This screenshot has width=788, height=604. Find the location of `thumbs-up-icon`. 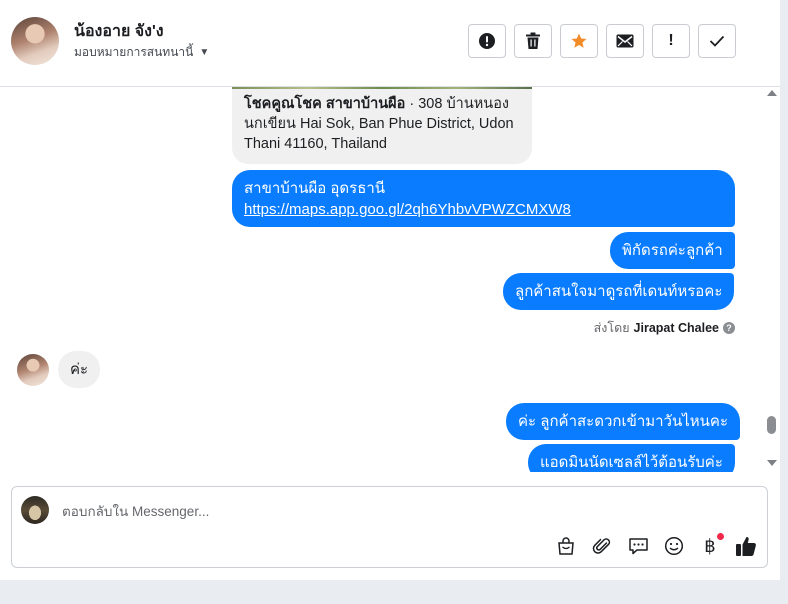

thumbs-up-icon is located at coordinates (746, 546).